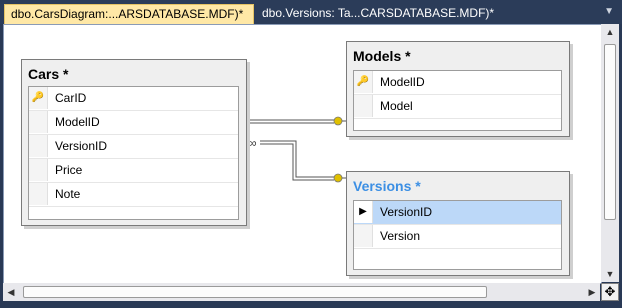  I want to click on column-name: Price, so click(69, 170).